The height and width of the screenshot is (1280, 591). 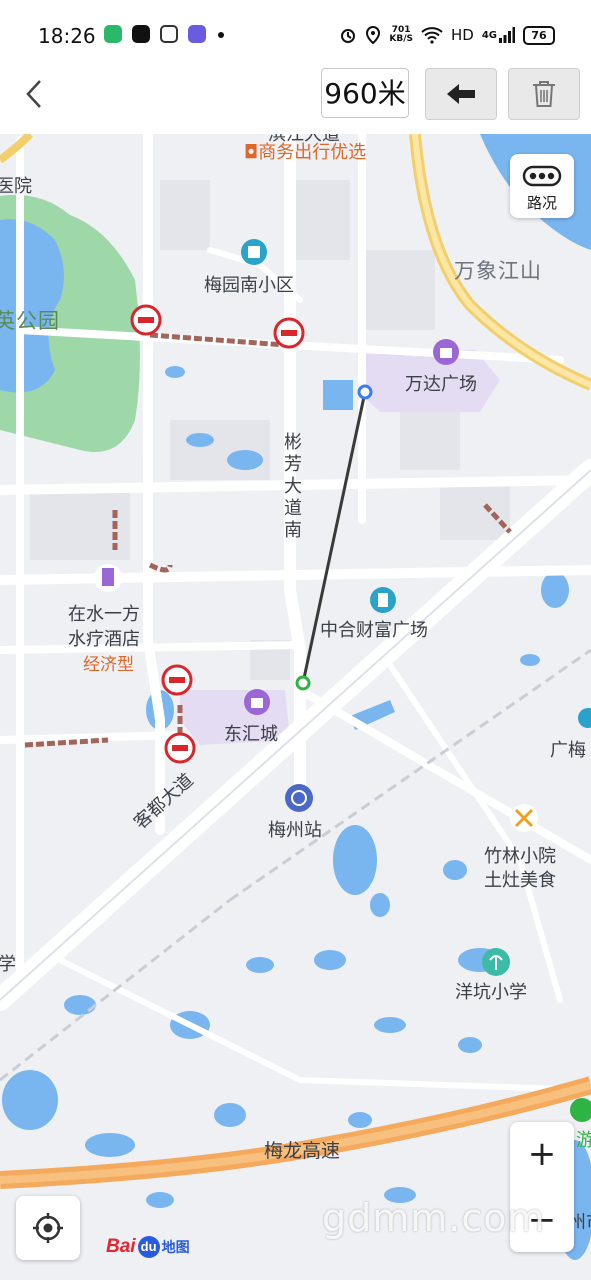 I want to click on signal-type: 4G, so click(x=489, y=35).